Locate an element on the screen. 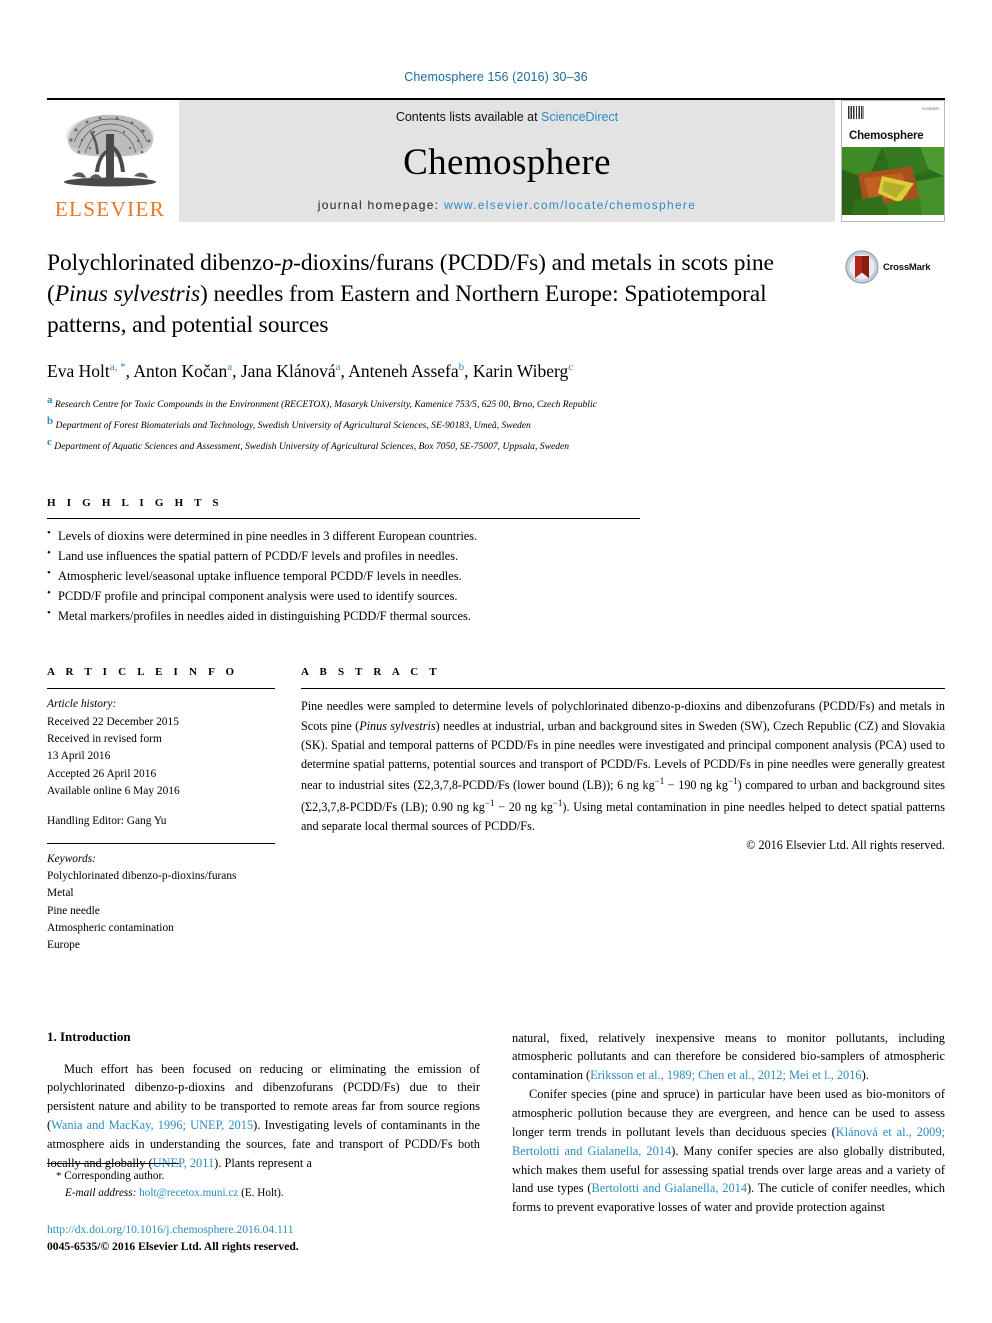  history-item: 13 April 2016 is located at coordinates (79, 756).